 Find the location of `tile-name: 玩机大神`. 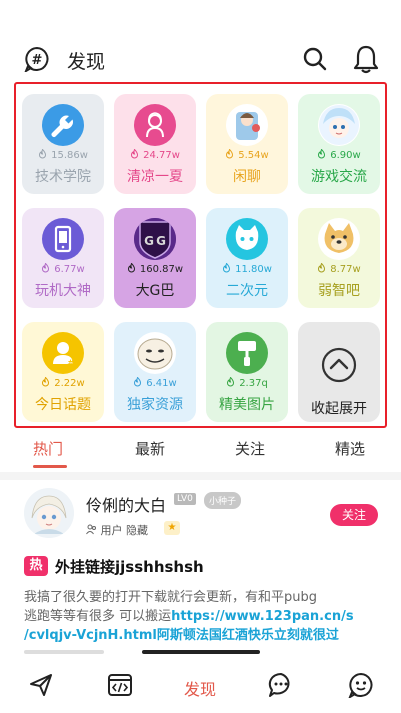

tile-name: 玩机大神 is located at coordinates (63, 291).